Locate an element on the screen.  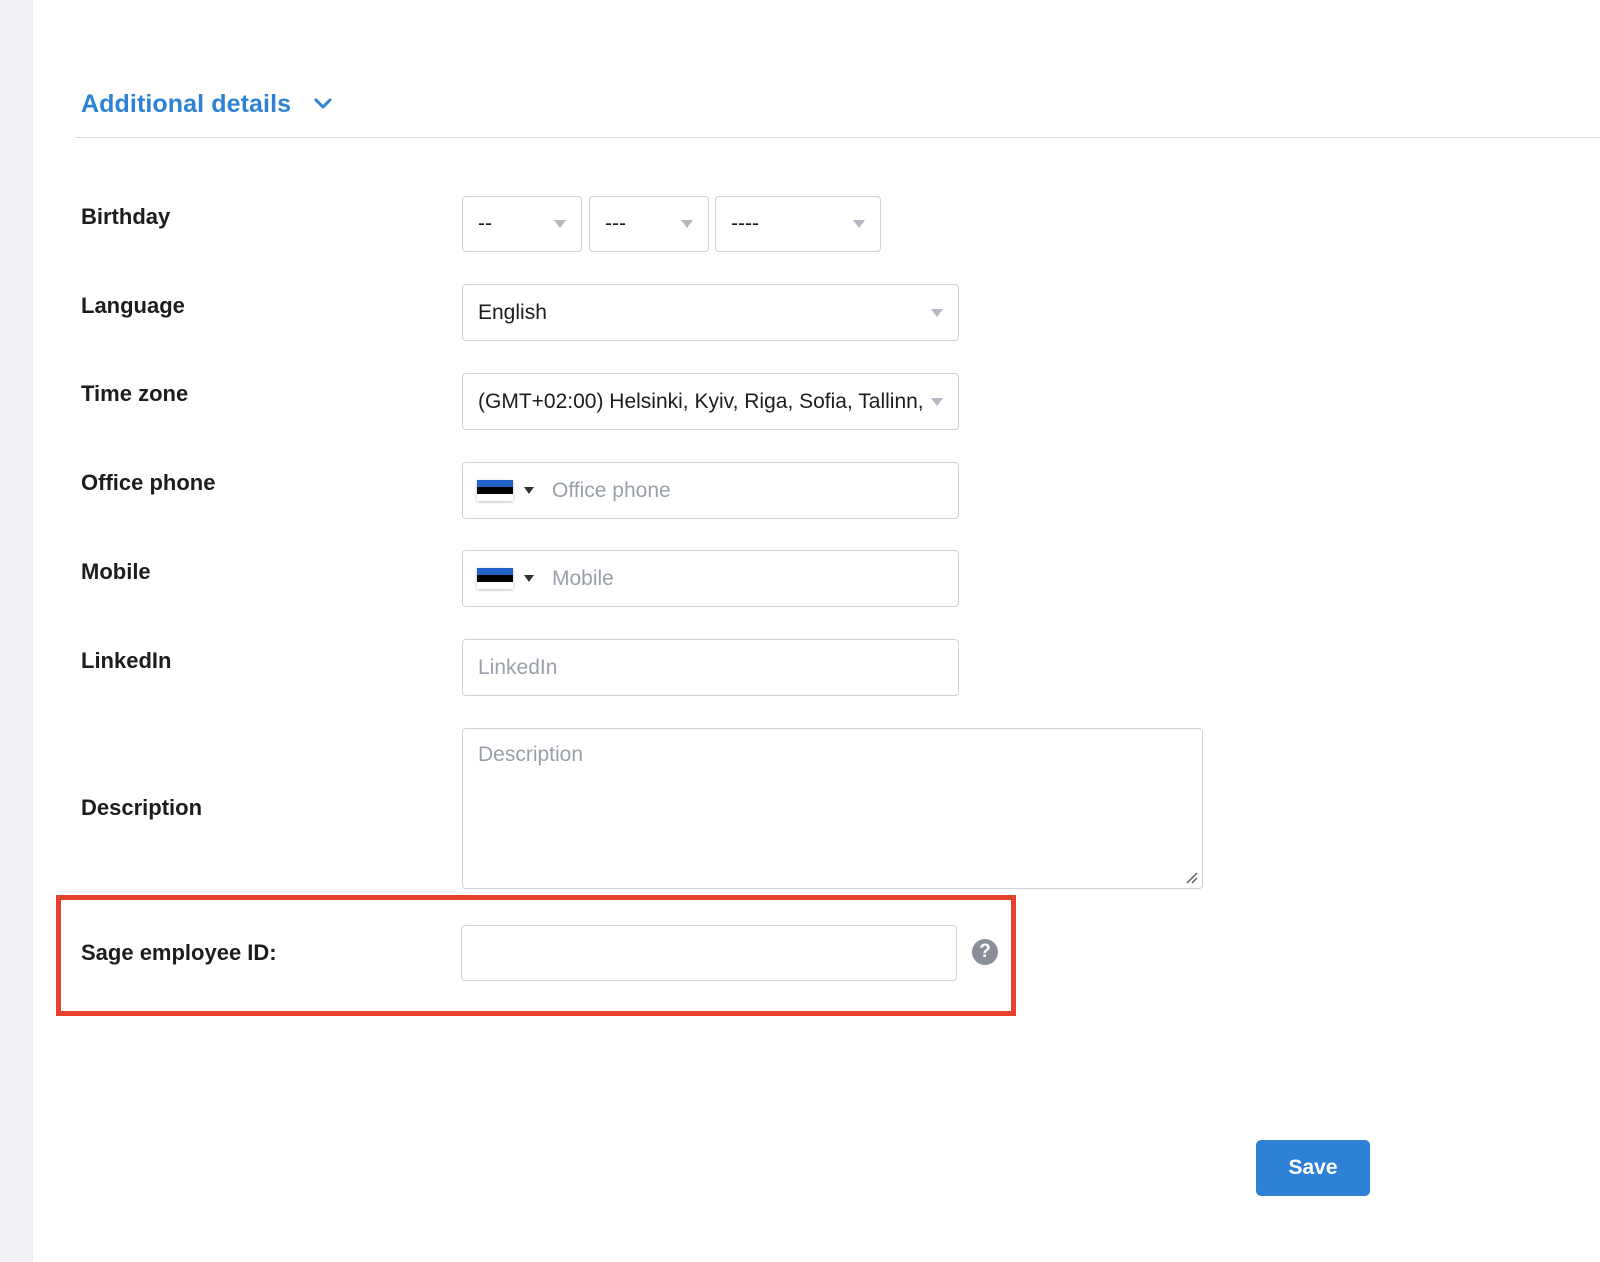
mobile-country-picker is located at coordinates (502, 578).